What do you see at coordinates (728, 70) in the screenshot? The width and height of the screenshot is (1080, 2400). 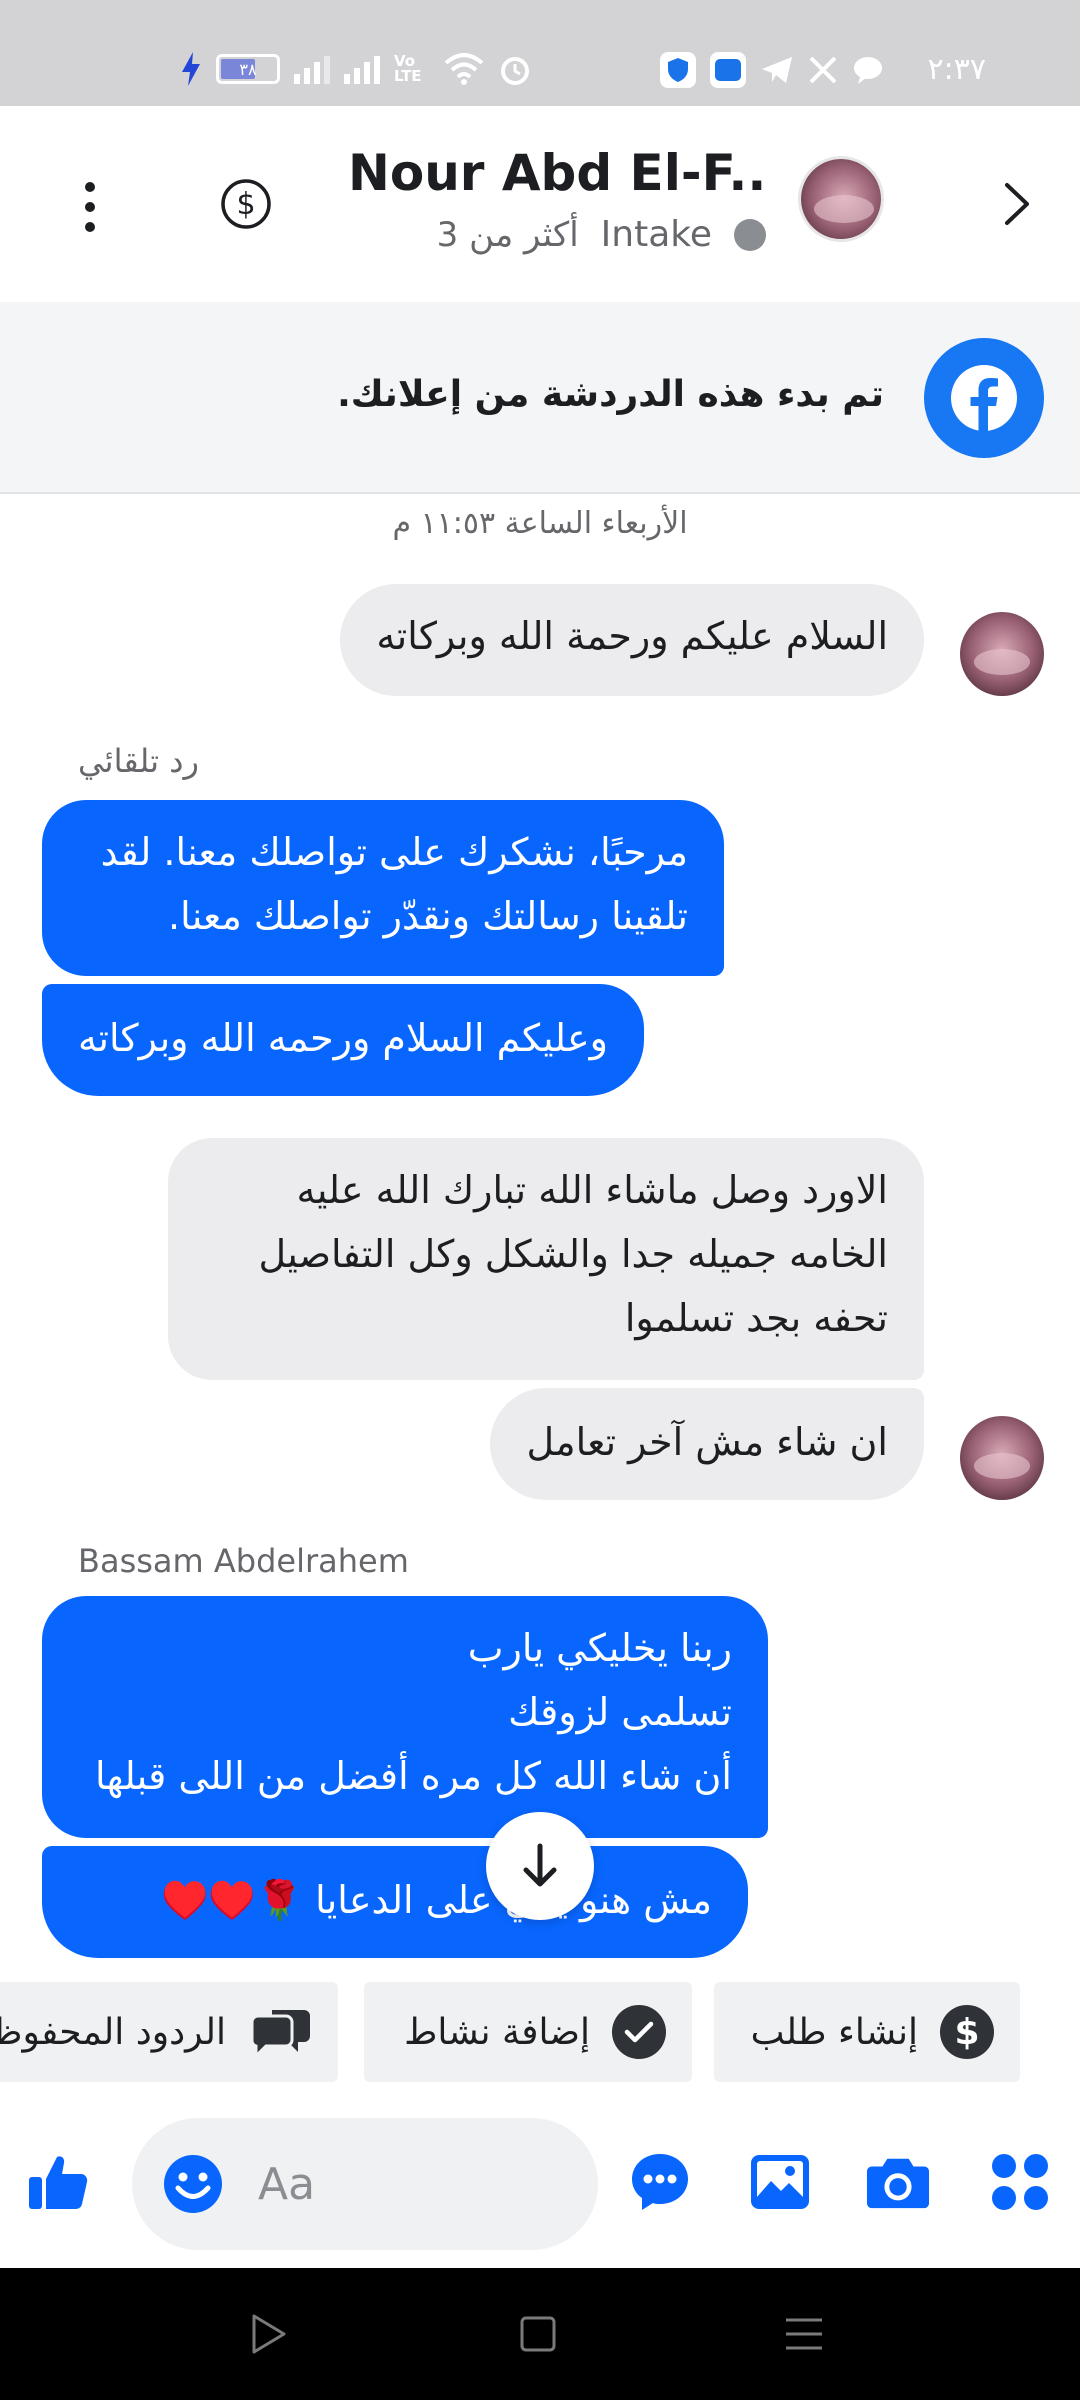 I see `truecaller-icon` at bounding box center [728, 70].